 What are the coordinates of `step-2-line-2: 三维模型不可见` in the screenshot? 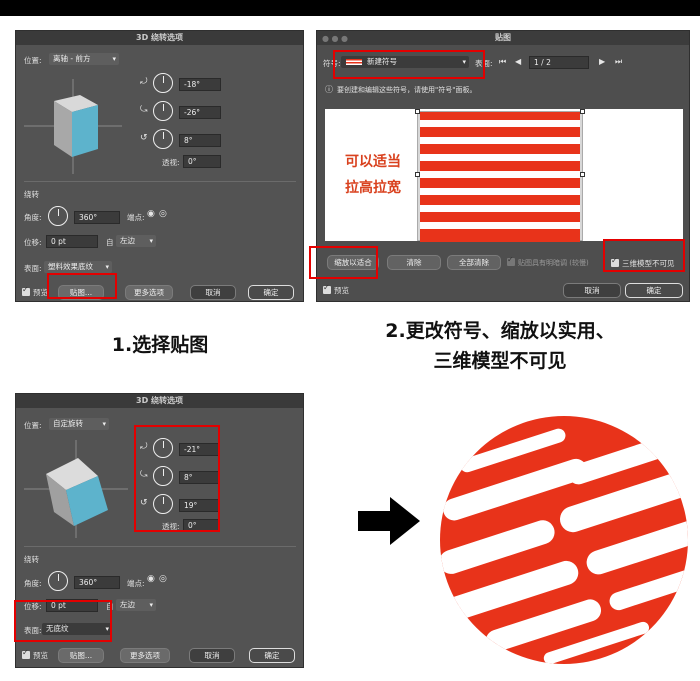 It's located at (500, 361).